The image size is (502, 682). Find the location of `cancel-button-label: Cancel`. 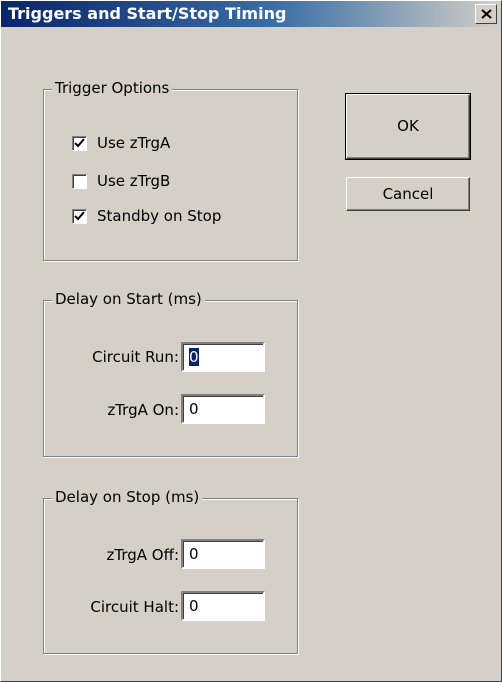

cancel-button-label: Cancel is located at coordinates (408, 194).